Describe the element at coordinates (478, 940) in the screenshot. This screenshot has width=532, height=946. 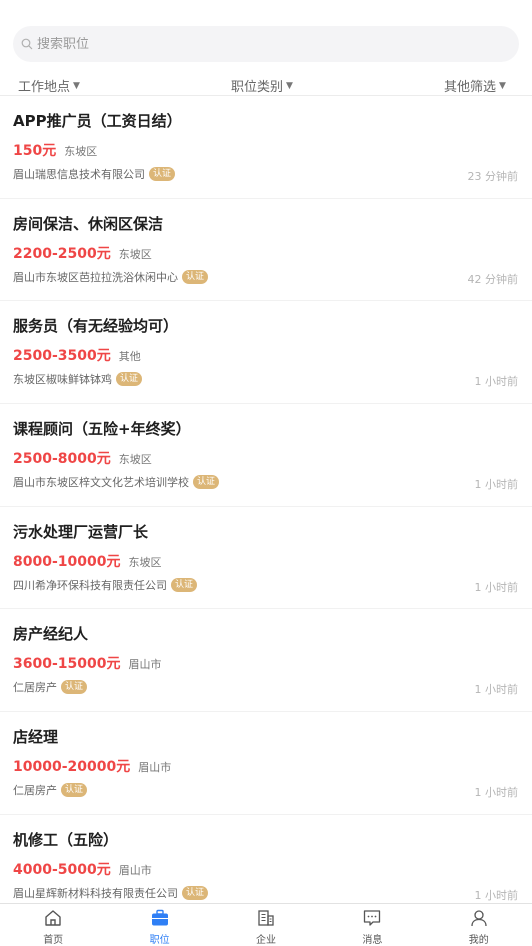
I see `tab-profile-label: 我的` at that location.